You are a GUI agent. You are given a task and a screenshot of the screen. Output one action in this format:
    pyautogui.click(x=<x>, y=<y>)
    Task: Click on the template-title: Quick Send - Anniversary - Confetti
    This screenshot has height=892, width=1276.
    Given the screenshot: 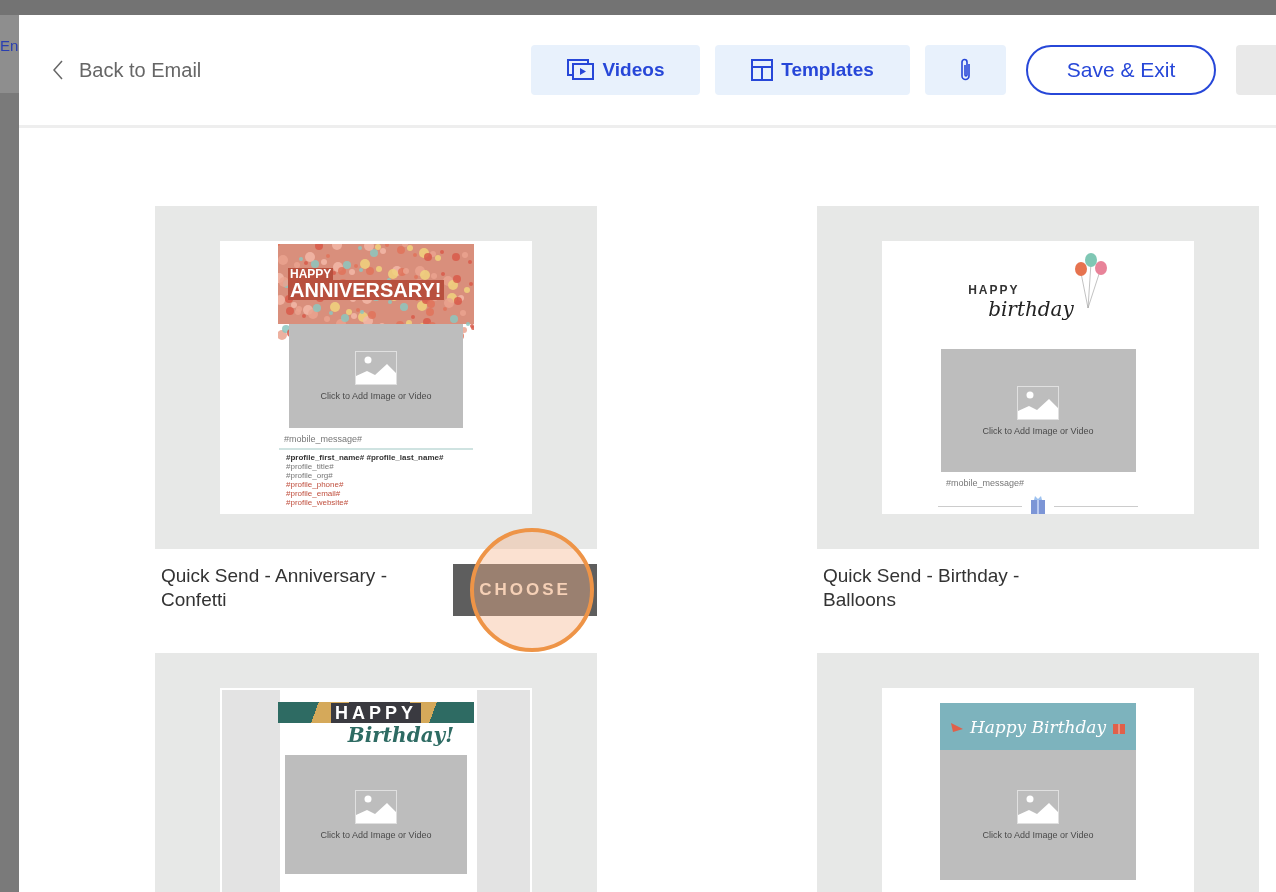 What is the action you would take?
    pyautogui.click(x=274, y=588)
    